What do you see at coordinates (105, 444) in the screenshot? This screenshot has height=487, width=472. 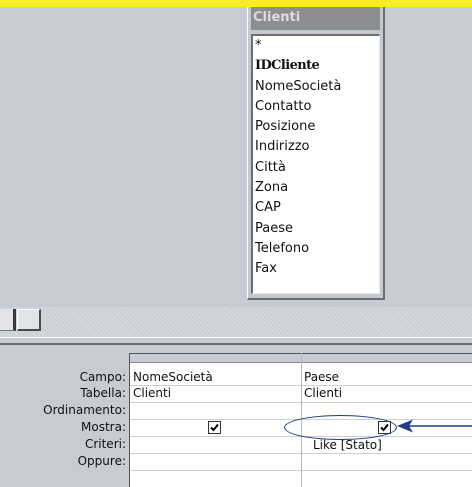 I see `row-label-criteri: Criteri:` at bounding box center [105, 444].